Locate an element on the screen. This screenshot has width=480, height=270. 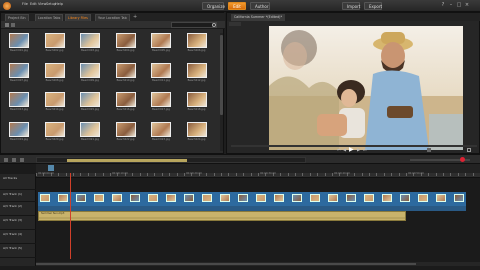
audio-clip: Summer Sun.mp3 is located at coordinates (222, 216).